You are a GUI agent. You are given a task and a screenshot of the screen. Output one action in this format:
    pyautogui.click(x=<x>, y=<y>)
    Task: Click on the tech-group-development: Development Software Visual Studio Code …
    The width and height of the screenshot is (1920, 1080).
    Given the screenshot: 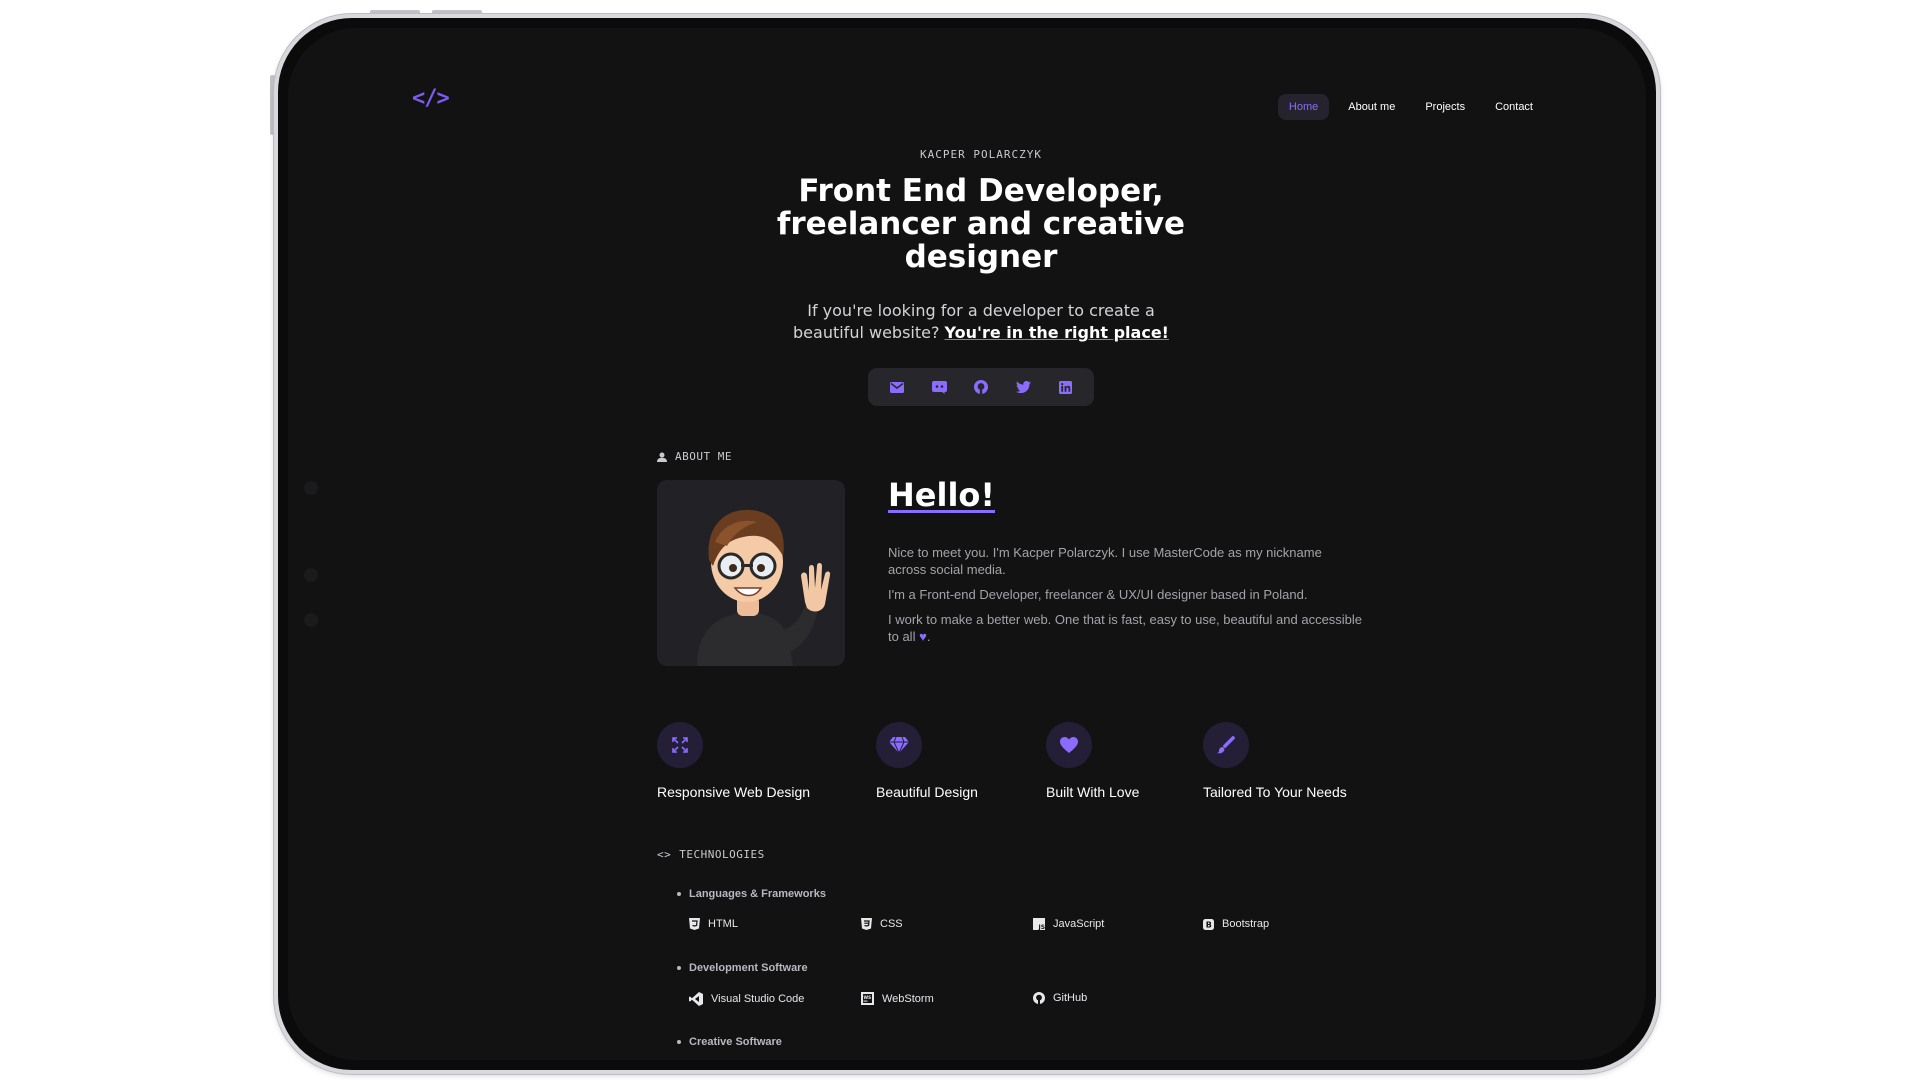 What is the action you would take?
    pyautogui.click(x=882, y=987)
    